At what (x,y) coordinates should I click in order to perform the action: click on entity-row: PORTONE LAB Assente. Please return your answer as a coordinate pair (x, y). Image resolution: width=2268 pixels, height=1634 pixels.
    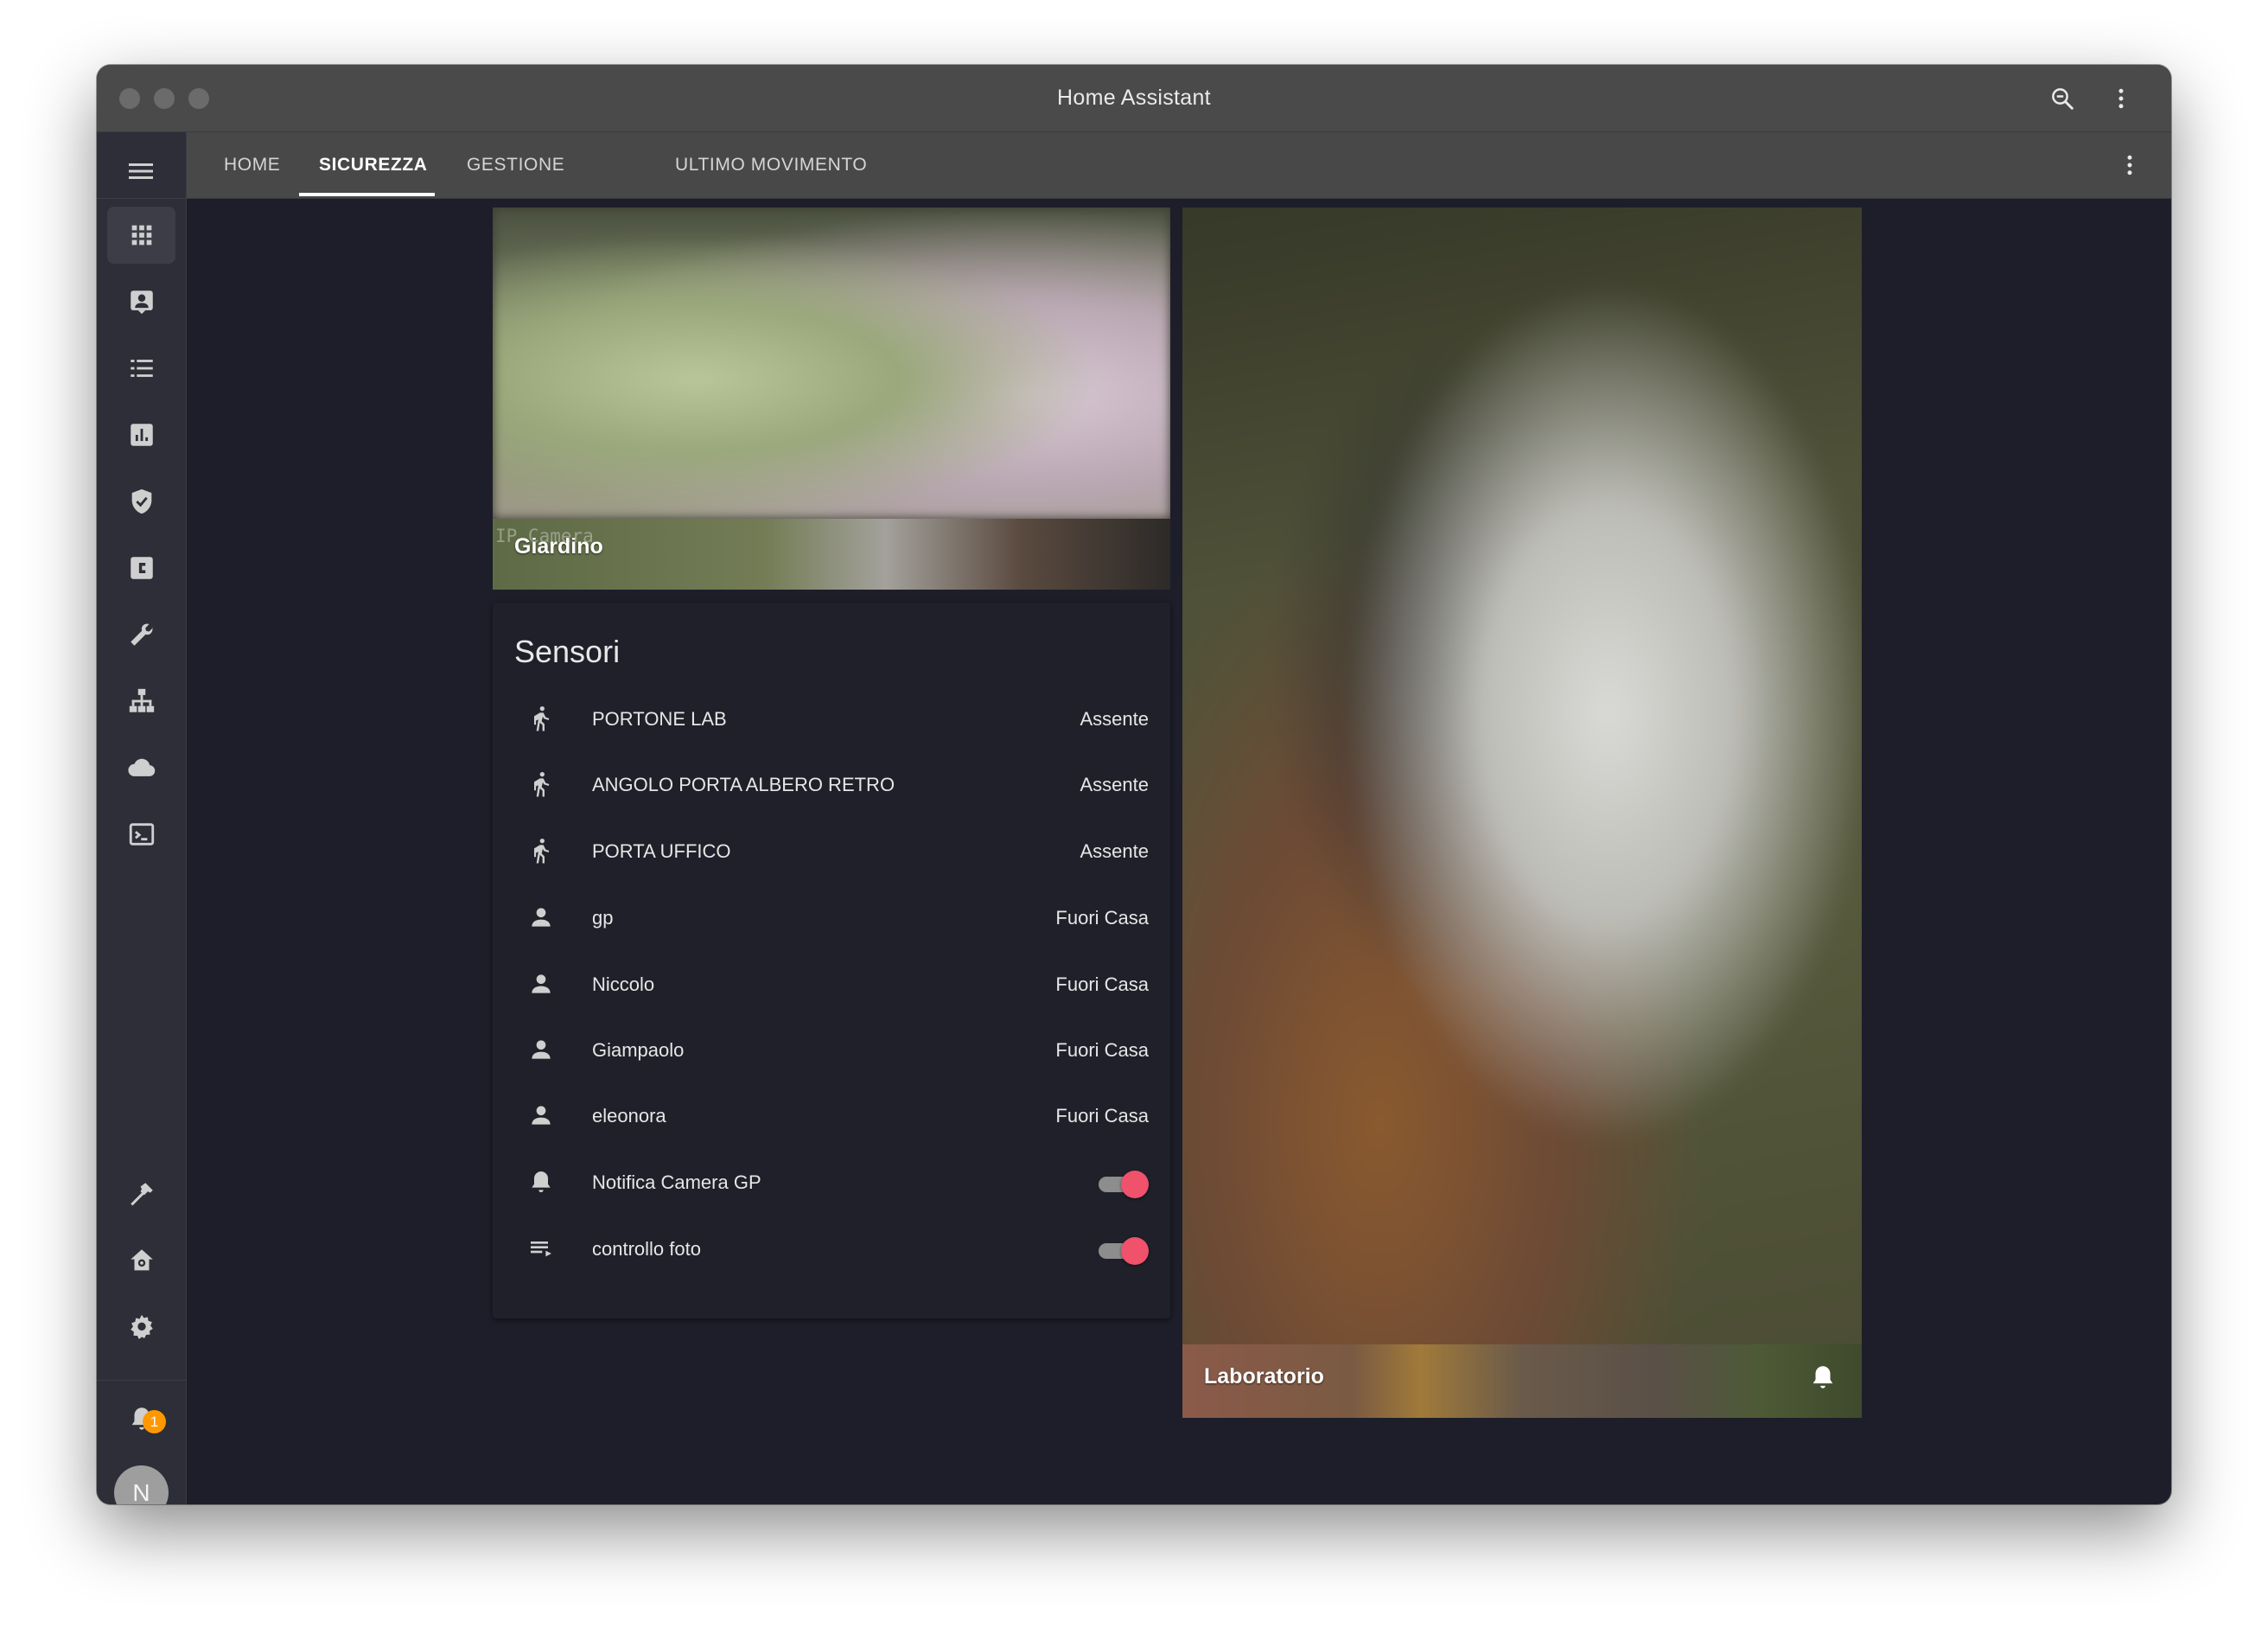
    Looking at the image, I should click on (831, 718).